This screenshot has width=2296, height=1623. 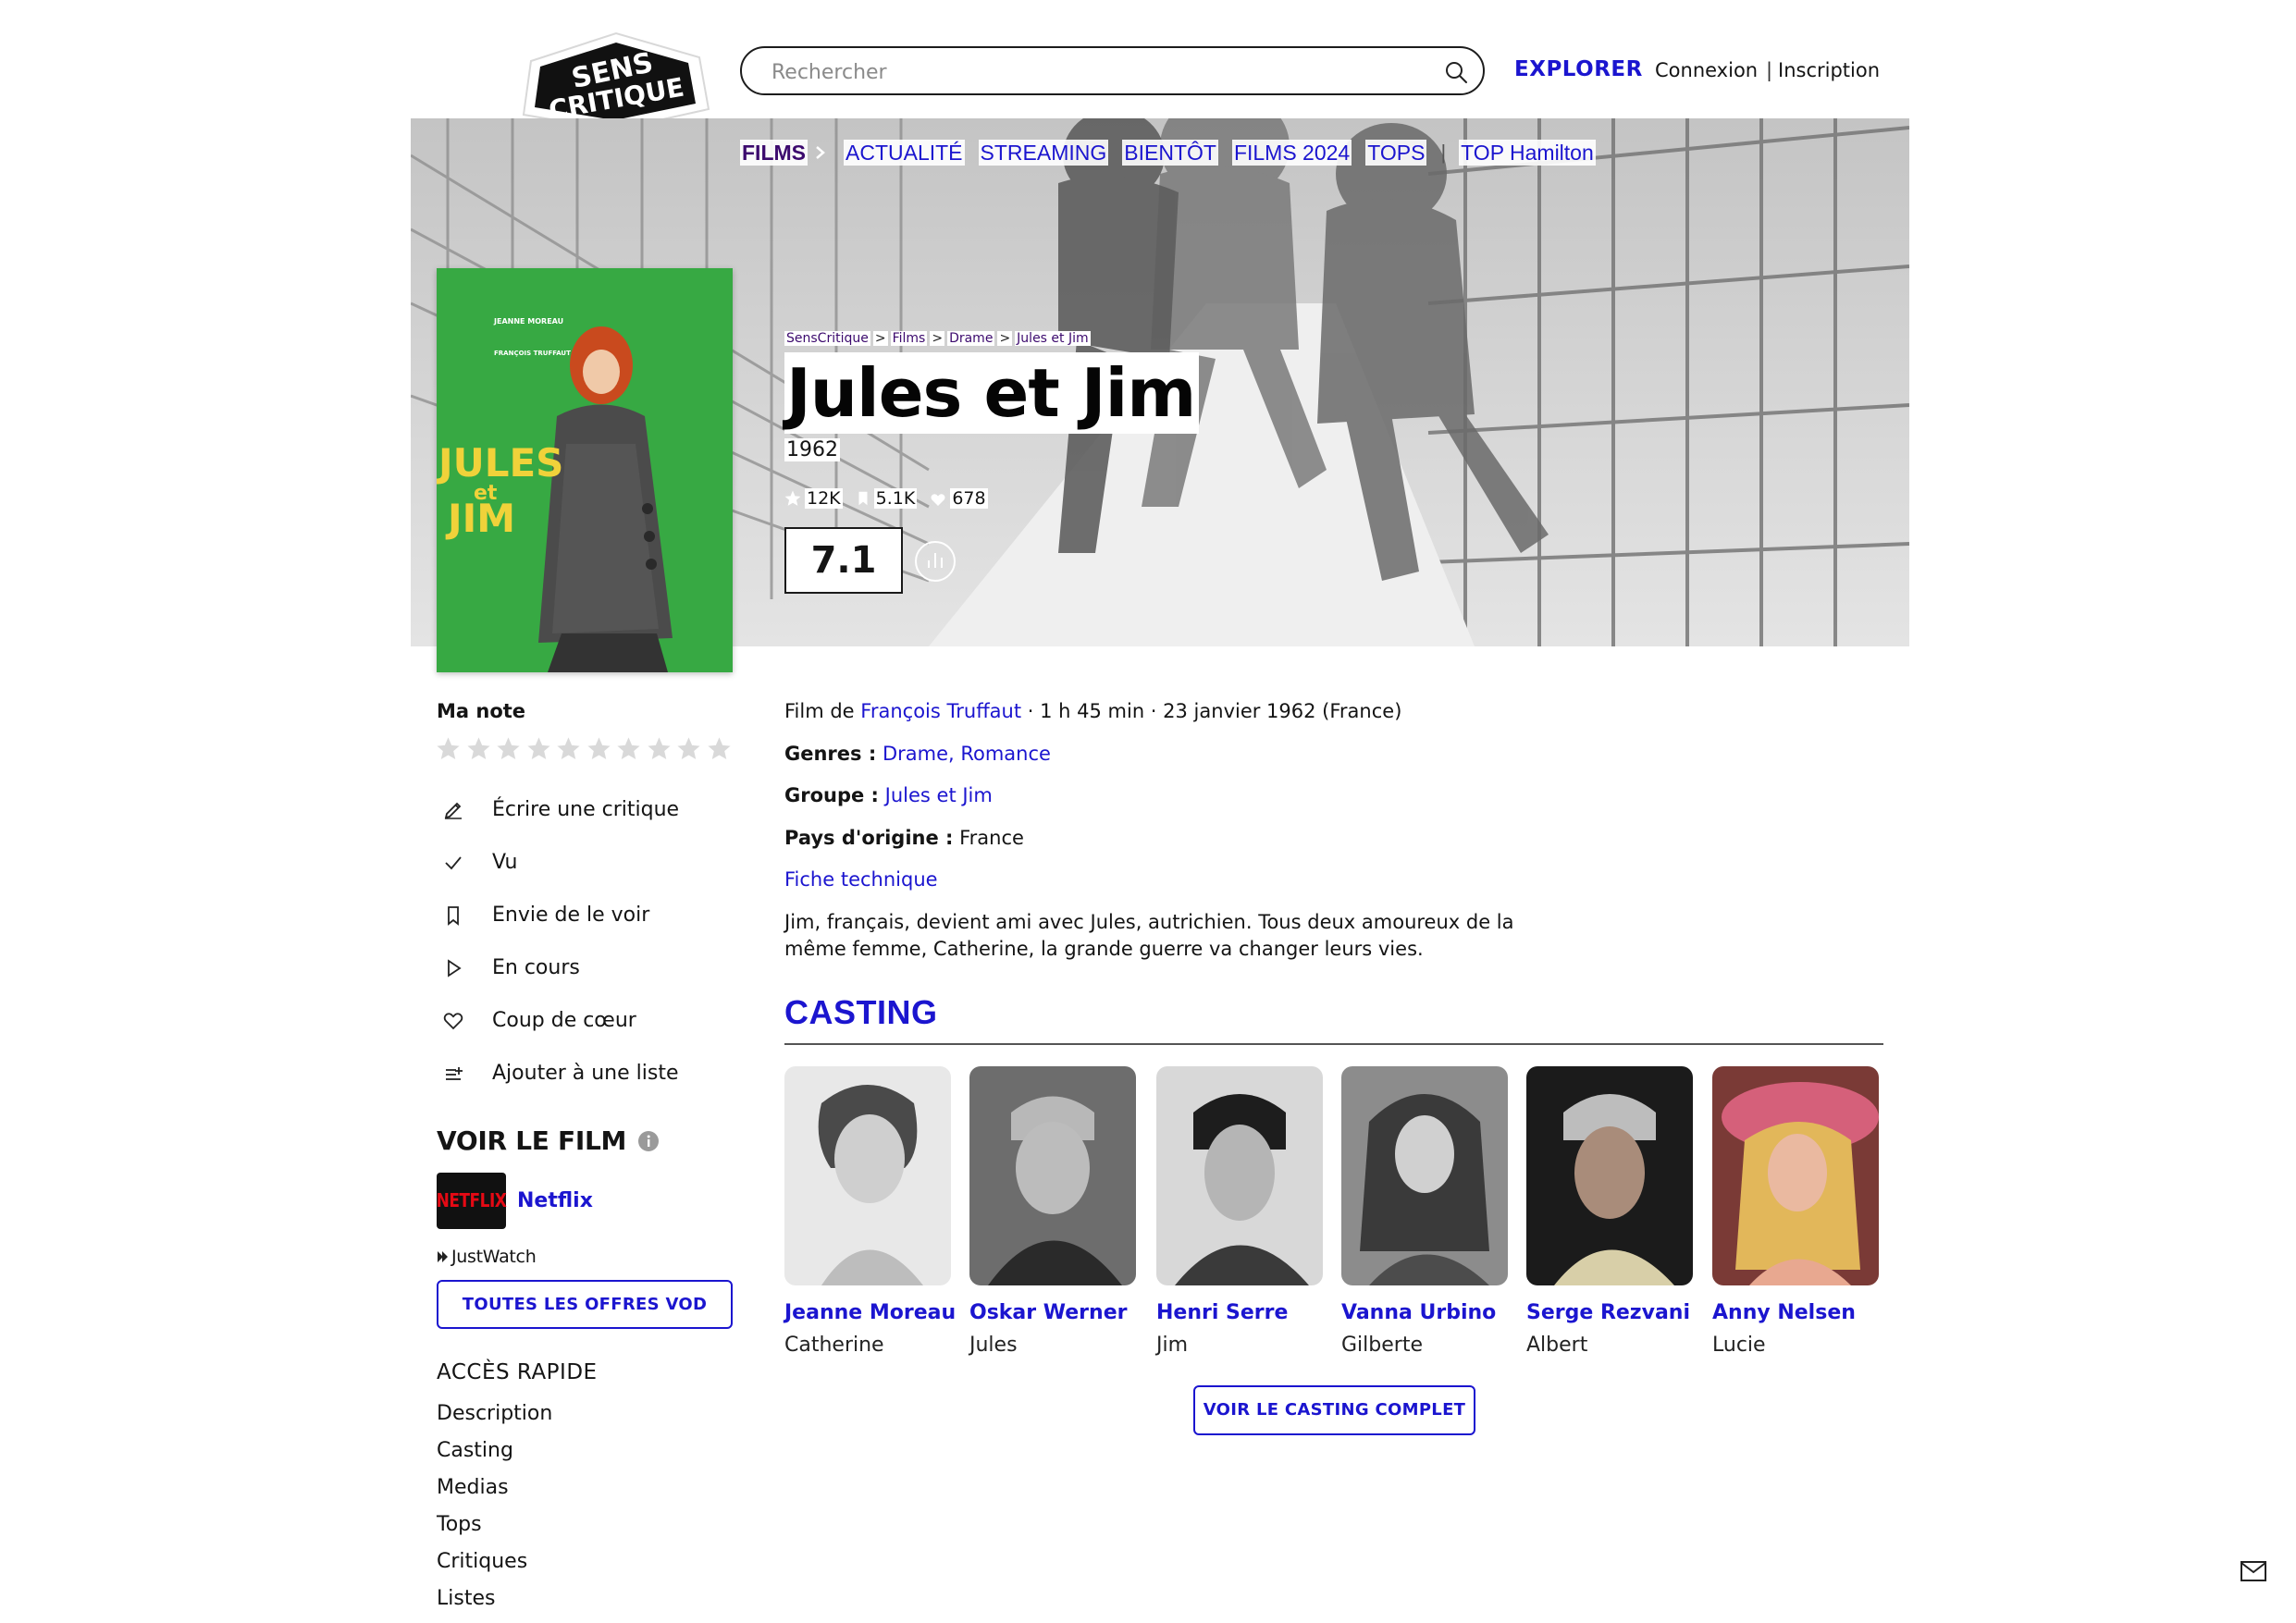 What do you see at coordinates (1170, 153) in the screenshot?
I see `nav-bientot: BIENTÔT` at bounding box center [1170, 153].